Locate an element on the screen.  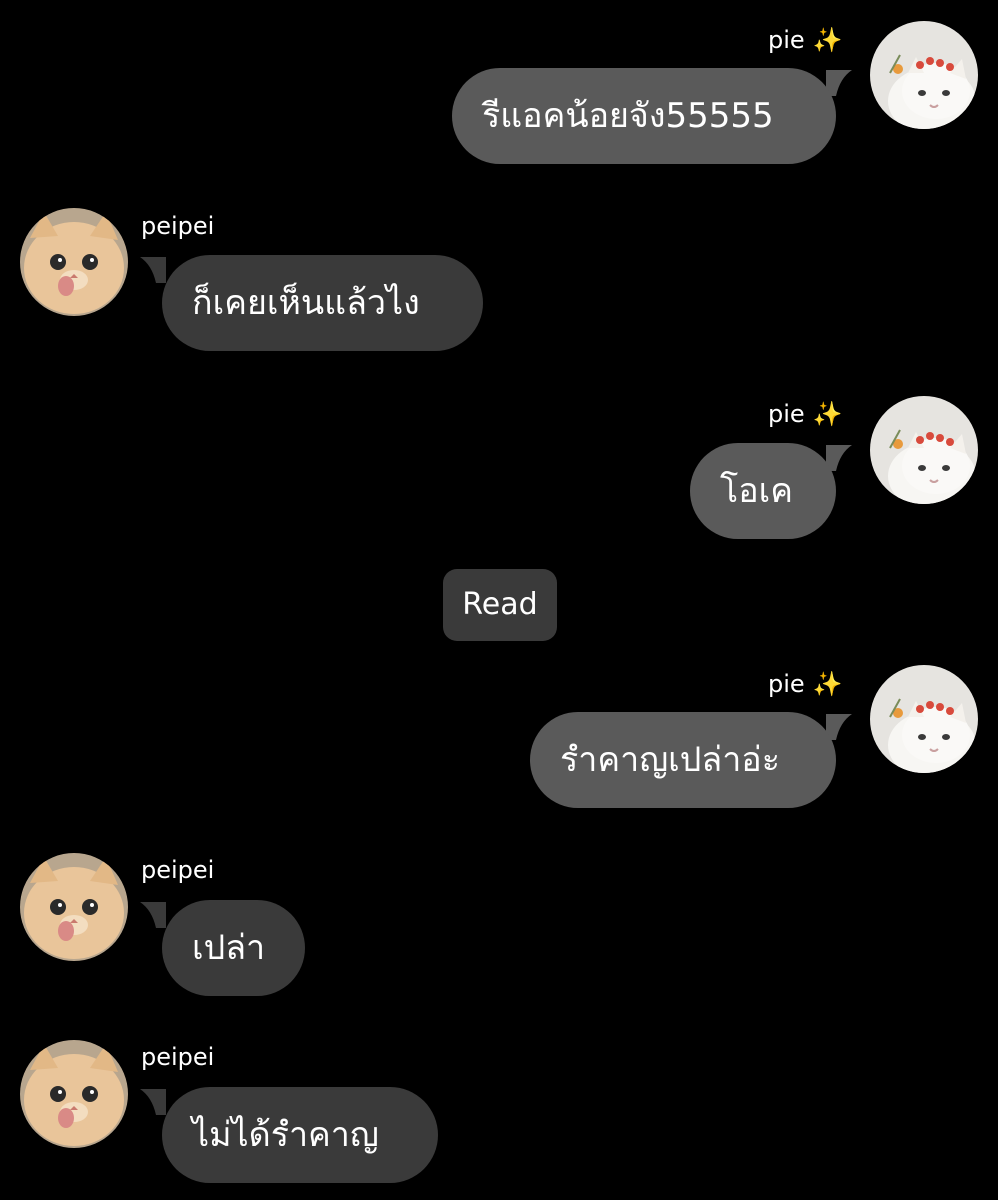
message-bubble: เปล่า is located at coordinates (233, 948).